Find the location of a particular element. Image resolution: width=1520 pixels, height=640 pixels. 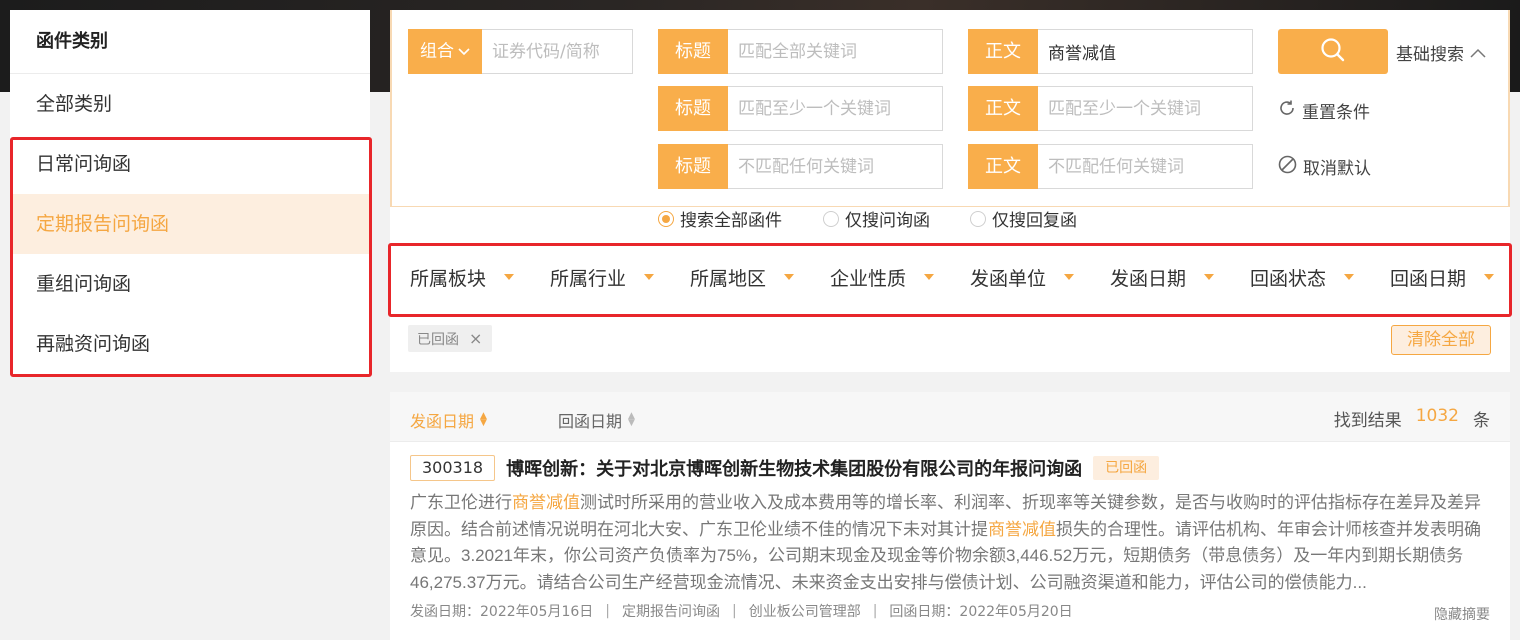

sidebar-item-daily: 日常问询函 is located at coordinates (190, 164).